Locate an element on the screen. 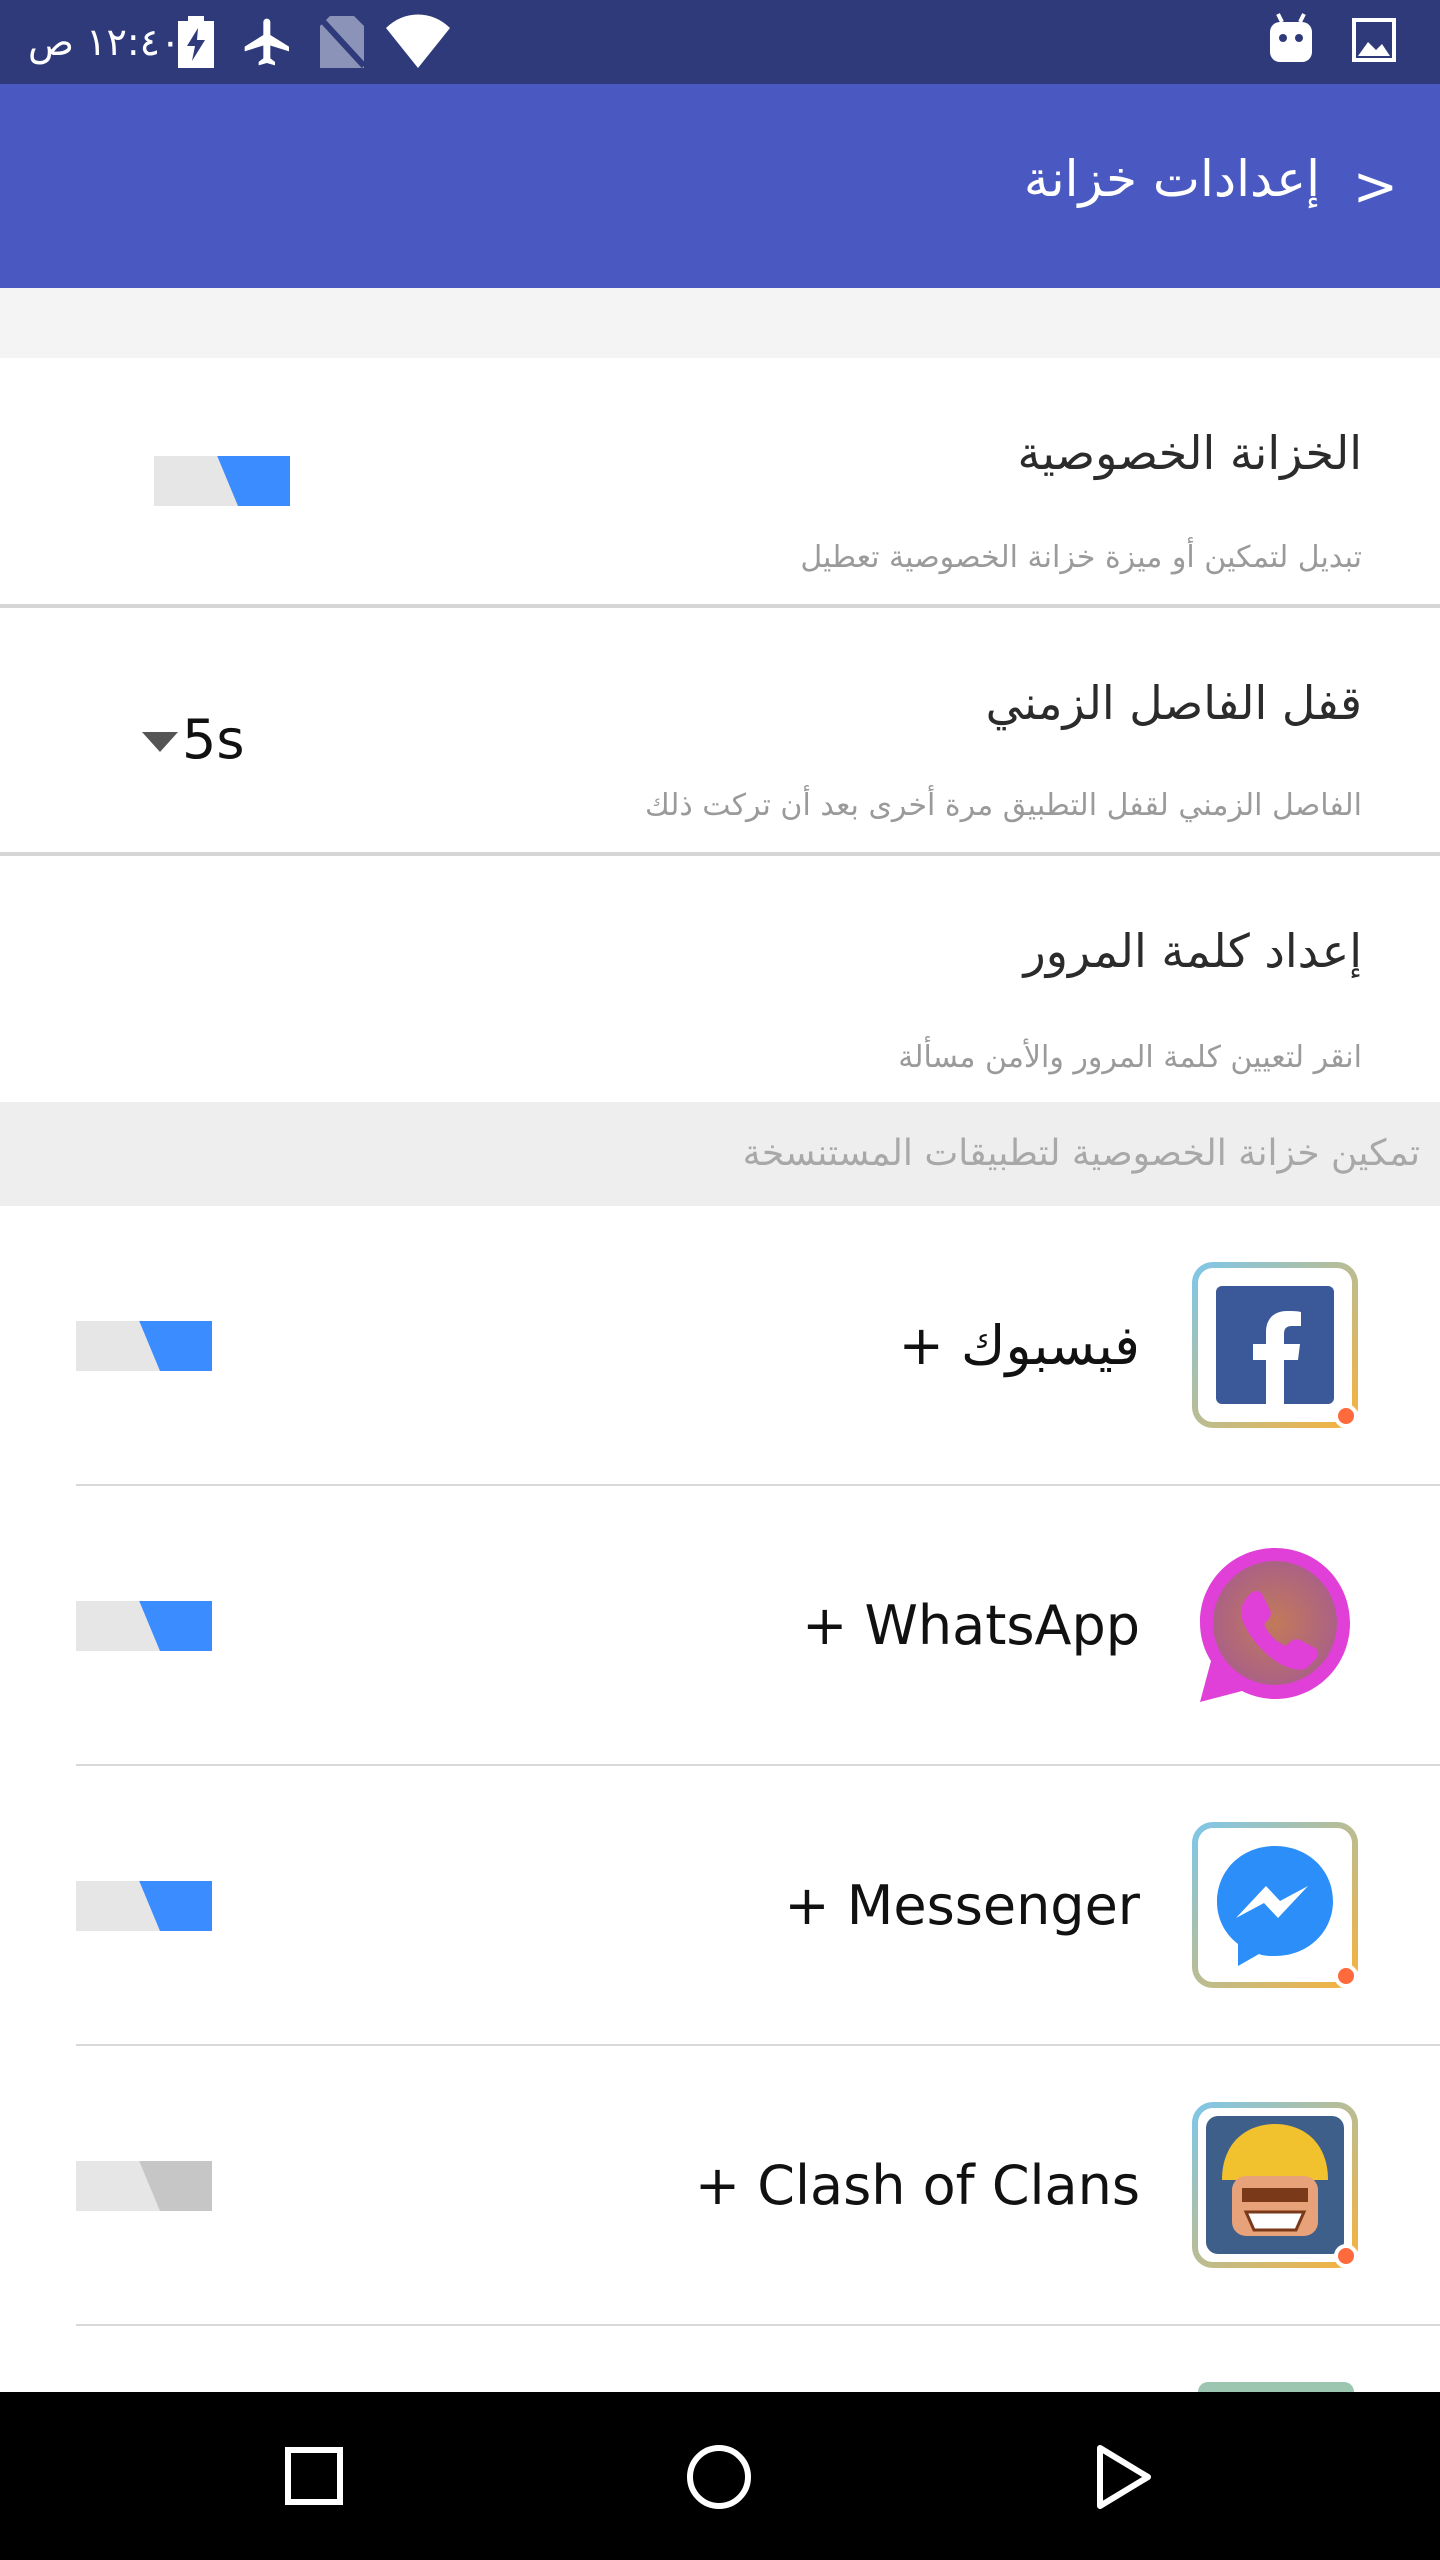 This screenshot has width=1440, height=2560. app-row-whatsapp: WhatsApp + is located at coordinates (720, 1626).